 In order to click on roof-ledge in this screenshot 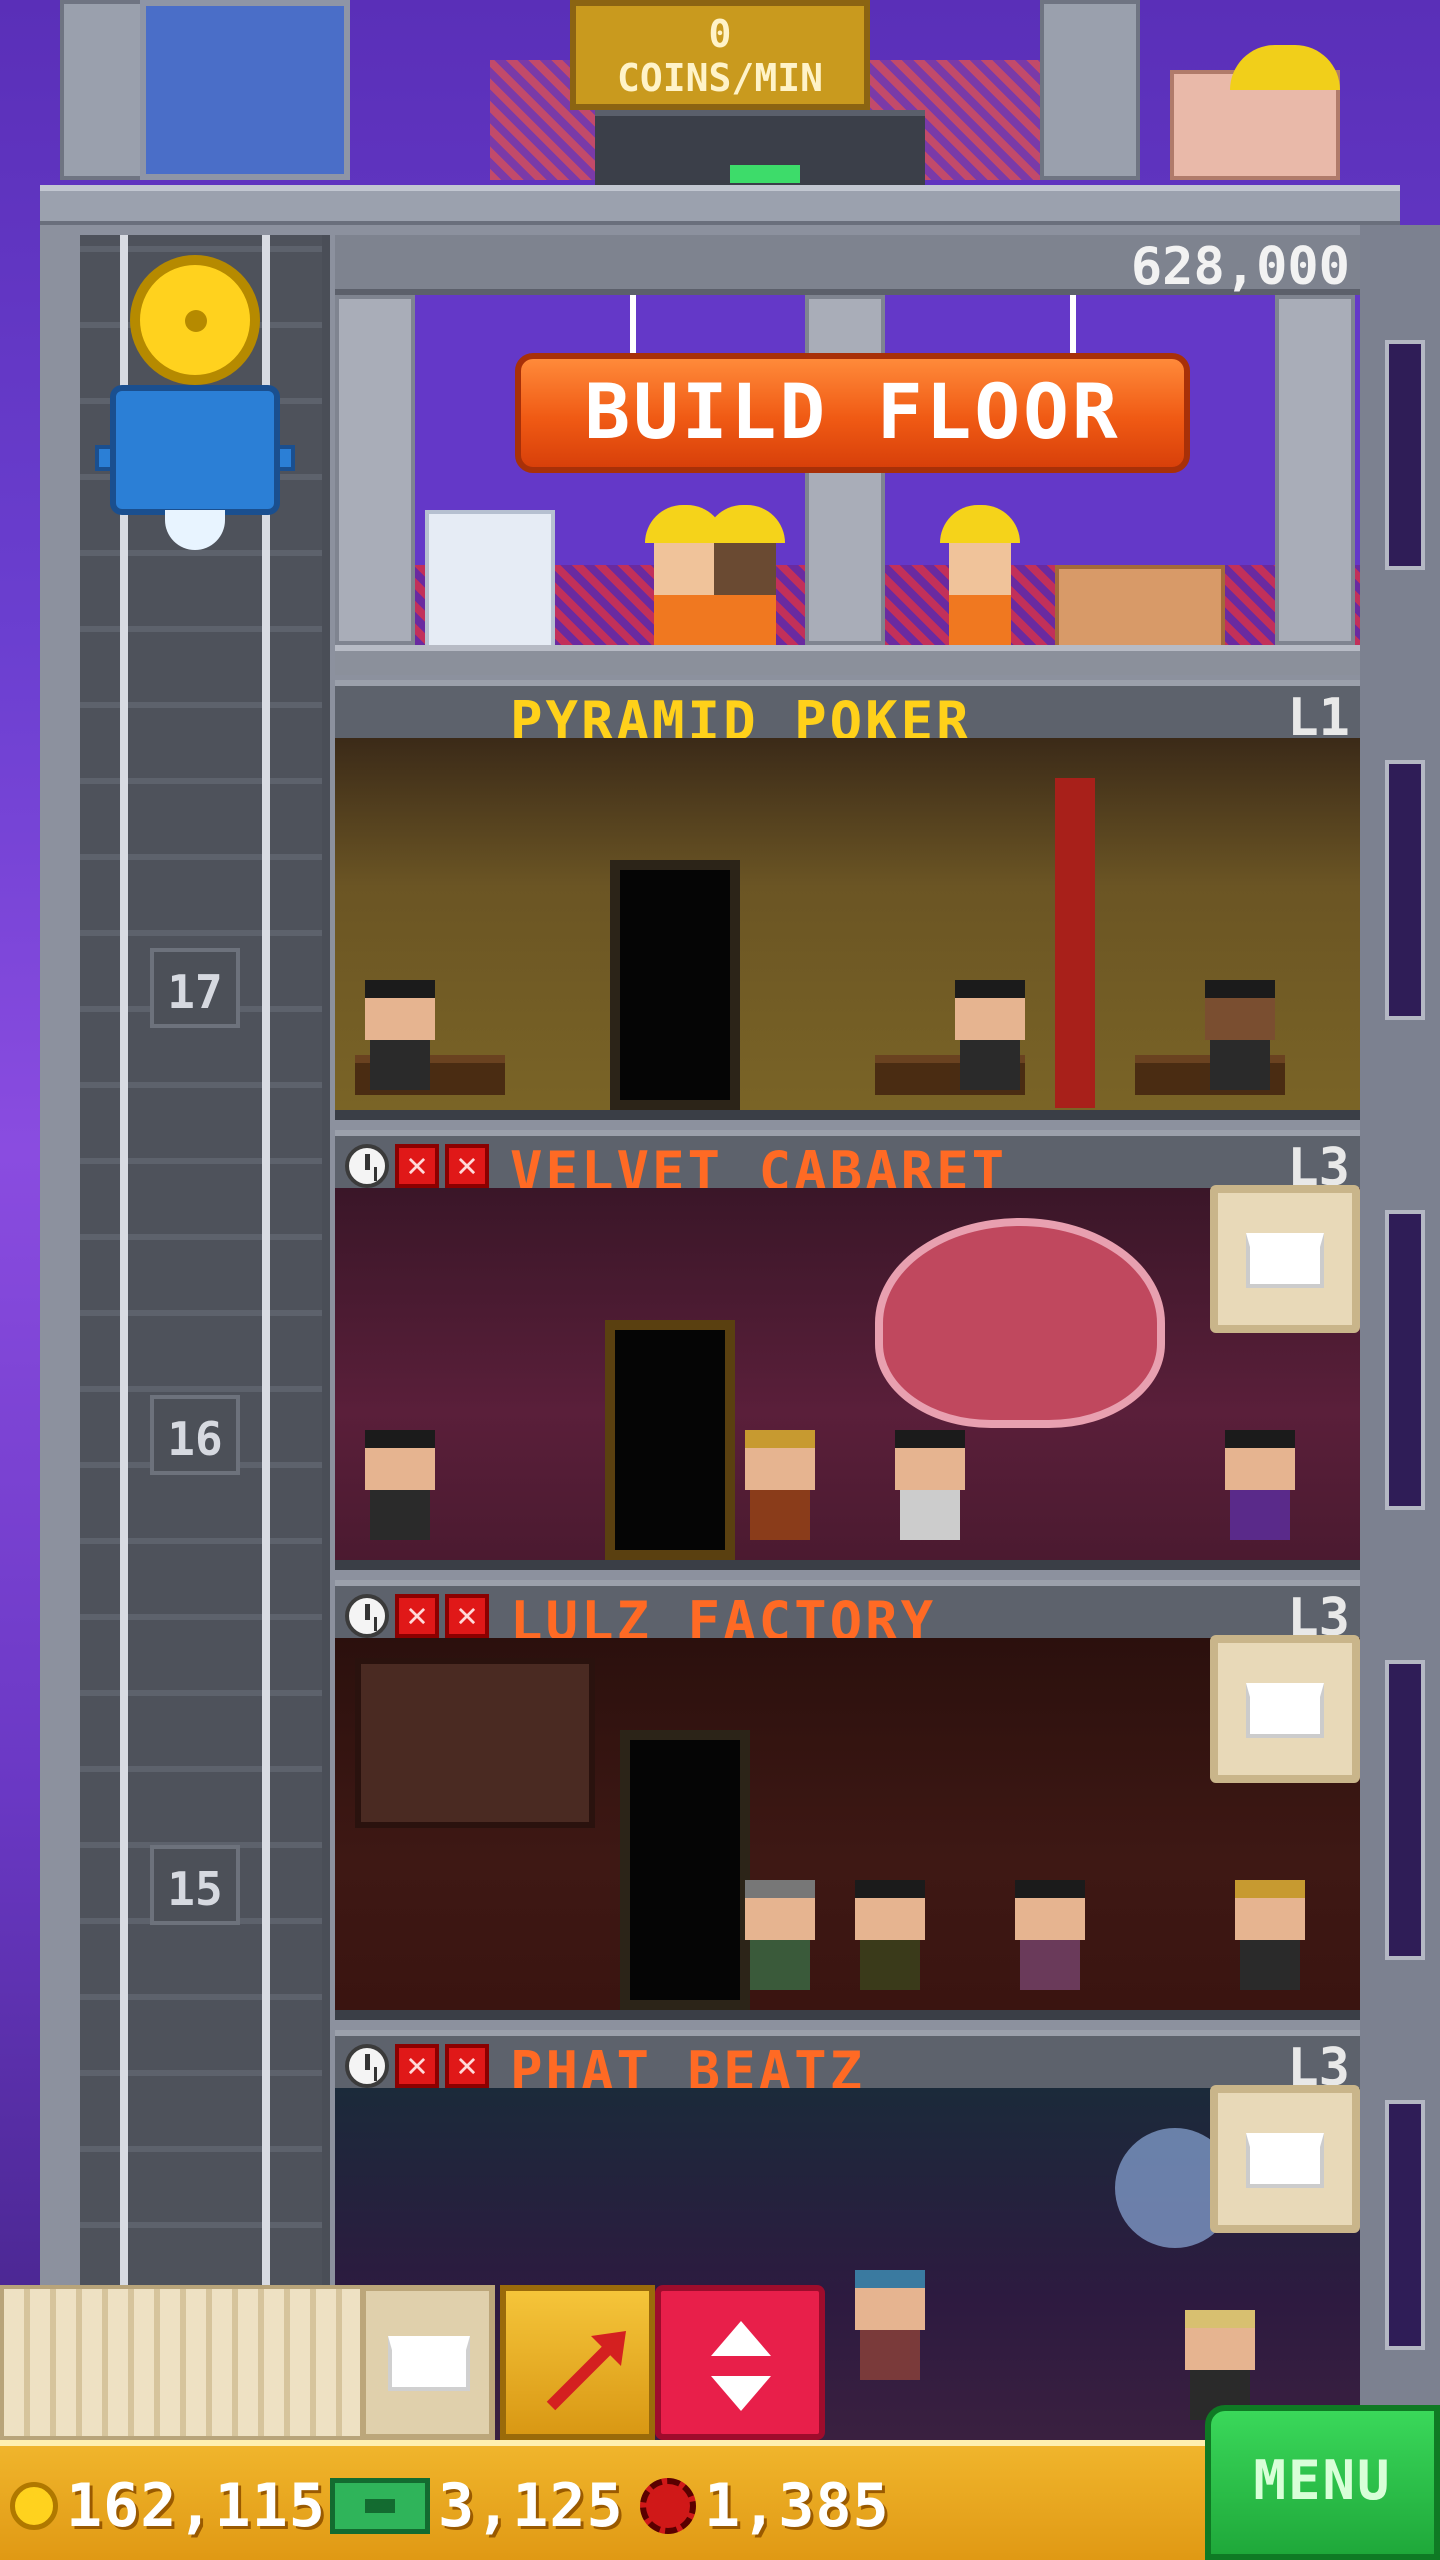, I will do `click(720, 206)`.